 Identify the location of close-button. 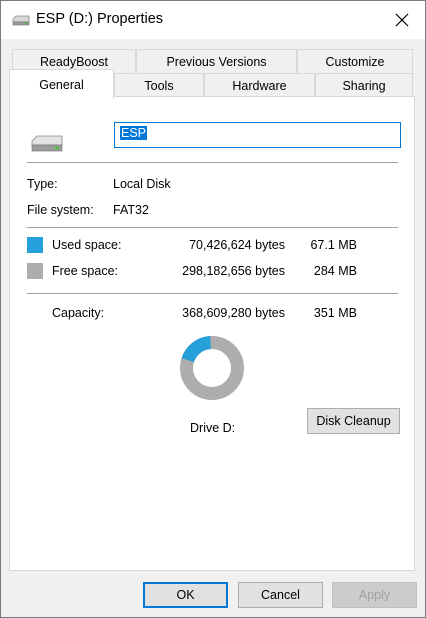
(402, 20).